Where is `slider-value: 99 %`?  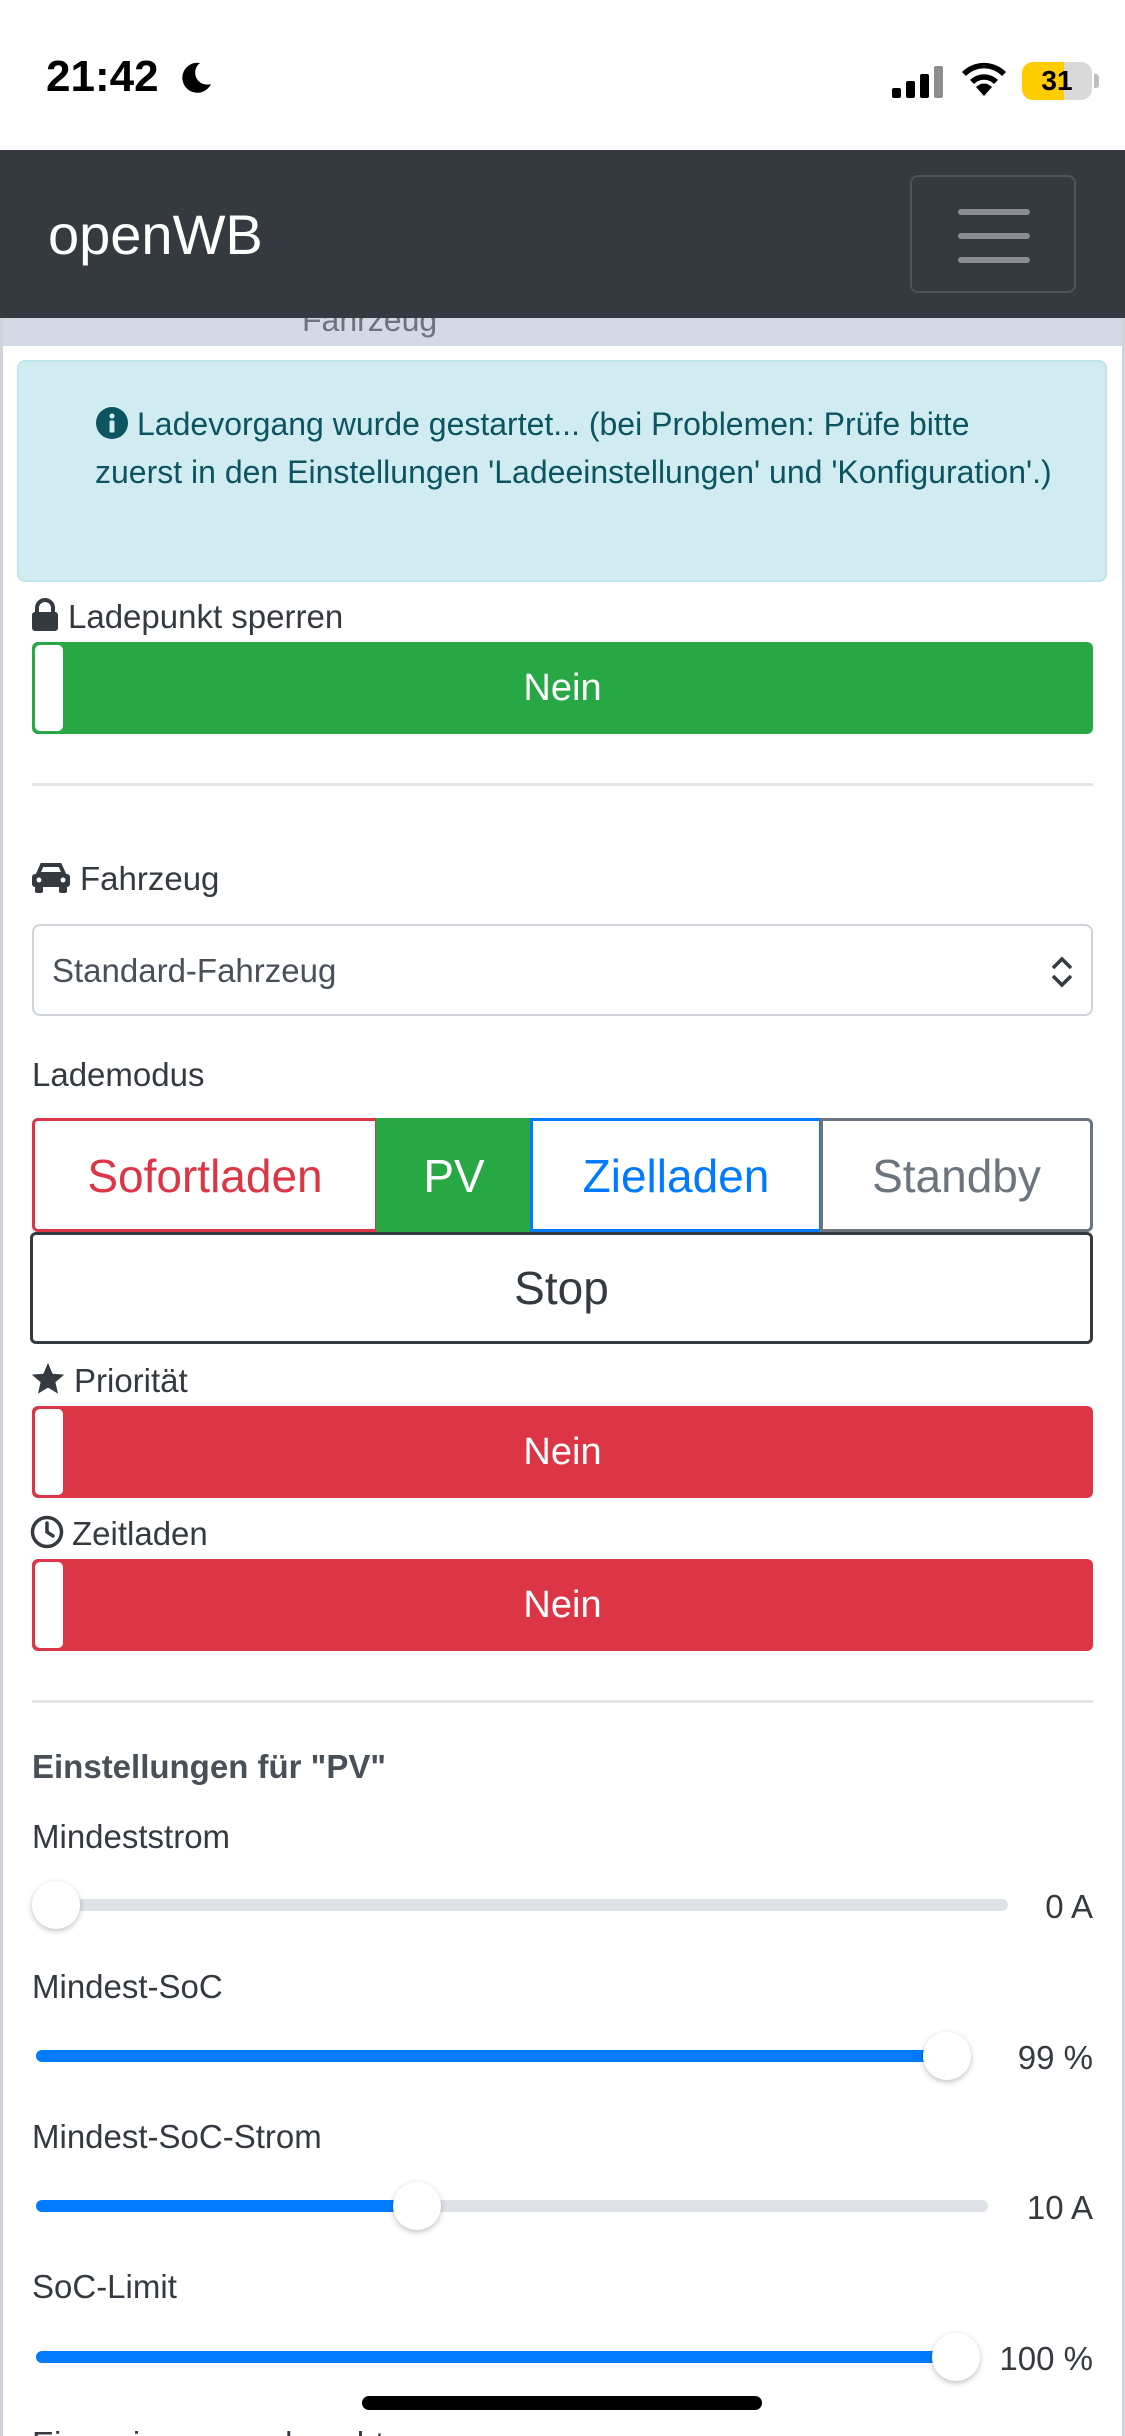 slider-value: 99 % is located at coordinates (1055, 2057).